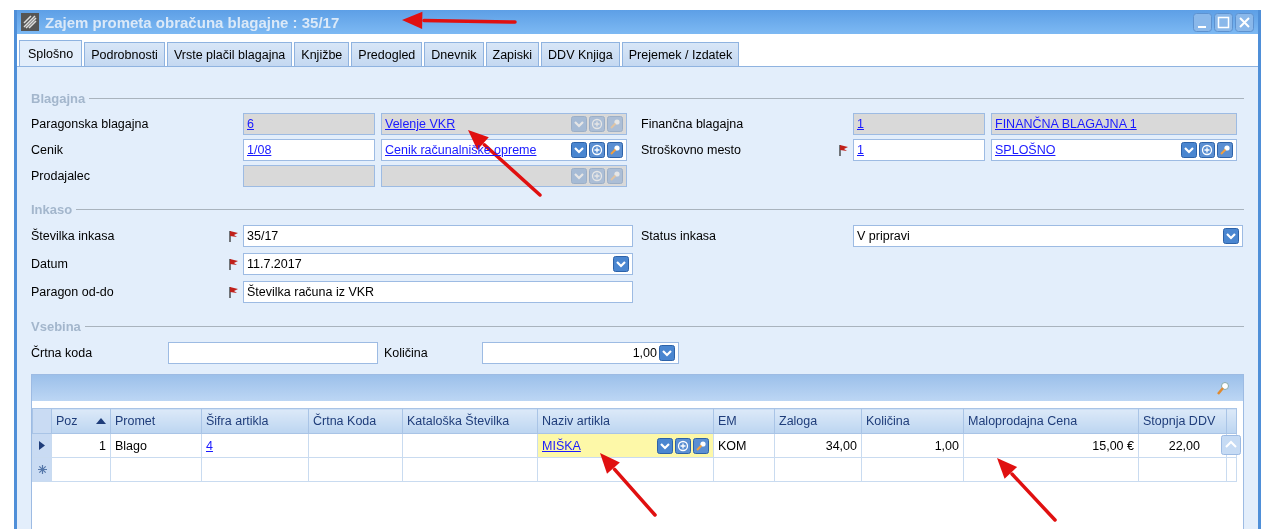 This screenshot has height=529, width=1262. Describe the element at coordinates (192, 22) in the screenshot. I see `window-title: Zajem prometa obračuna blagajne : 35/17` at that location.